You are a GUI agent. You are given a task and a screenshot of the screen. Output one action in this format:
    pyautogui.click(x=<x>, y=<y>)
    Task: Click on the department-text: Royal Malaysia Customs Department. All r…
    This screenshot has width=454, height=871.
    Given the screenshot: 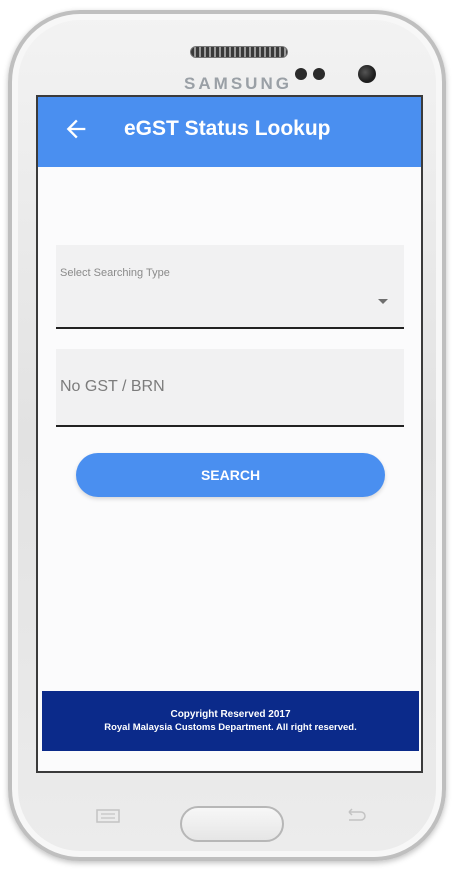 What is the action you would take?
    pyautogui.click(x=230, y=727)
    